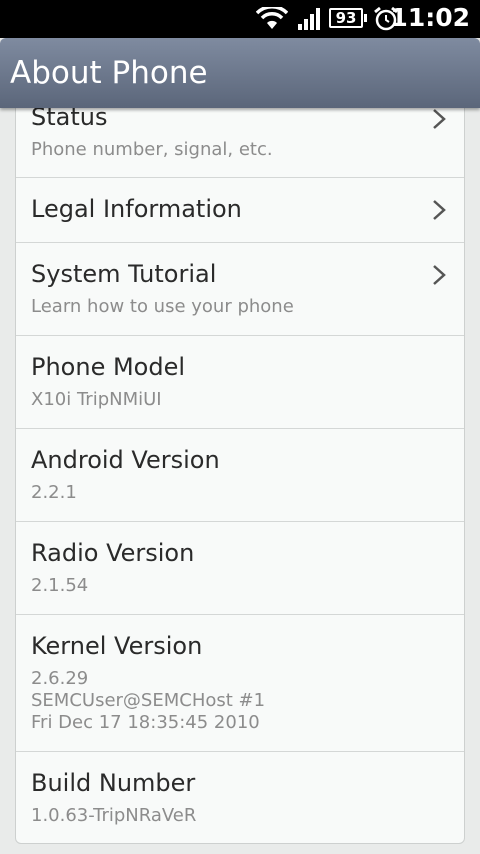  Describe the element at coordinates (272, 18) in the screenshot. I see `wifi-icon` at that location.